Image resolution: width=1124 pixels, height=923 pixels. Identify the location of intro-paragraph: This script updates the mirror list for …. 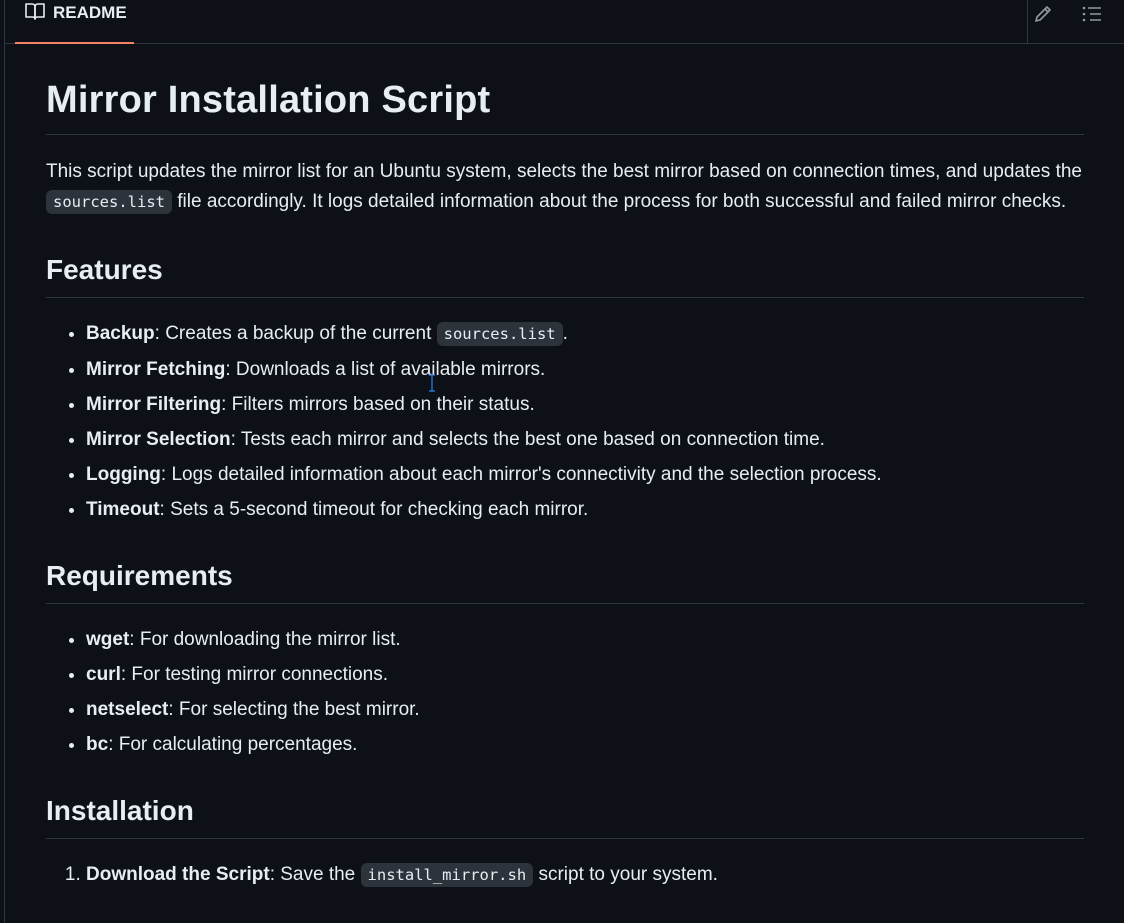
(565, 187).